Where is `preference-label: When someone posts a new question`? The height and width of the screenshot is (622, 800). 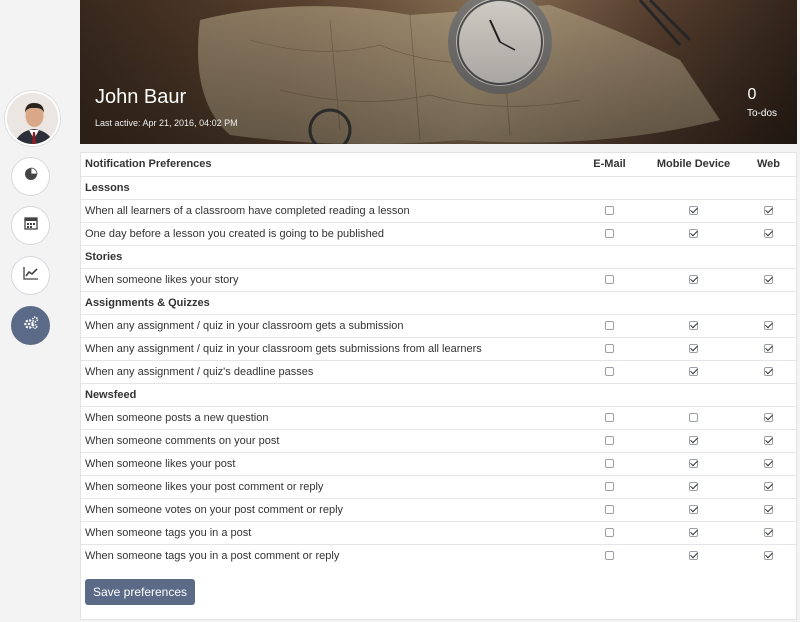
preference-label: When someone posts a new question is located at coordinates (327, 417).